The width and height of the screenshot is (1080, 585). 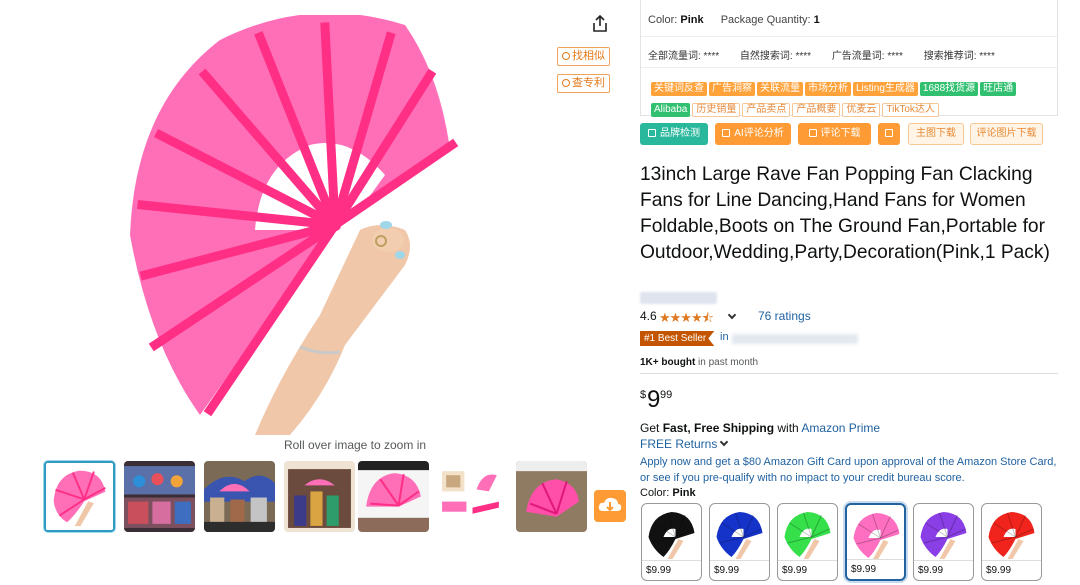 I want to click on price-whole: 9, so click(x=654, y=399).